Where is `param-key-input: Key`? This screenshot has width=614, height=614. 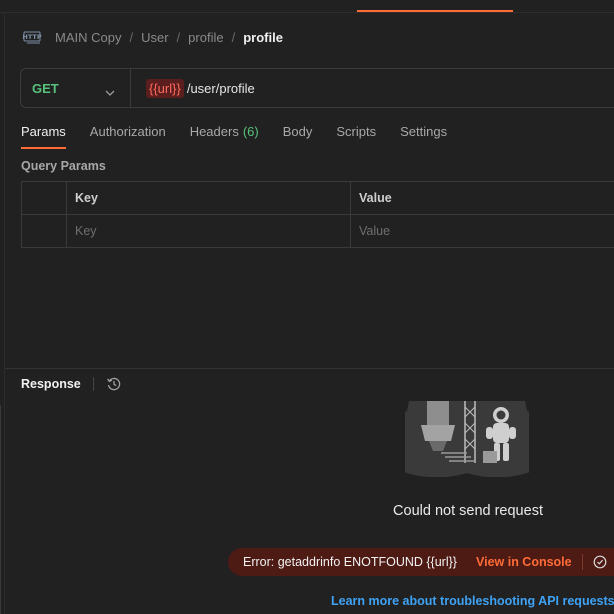
param-key-input: Key is located at coordinates (209, 231).